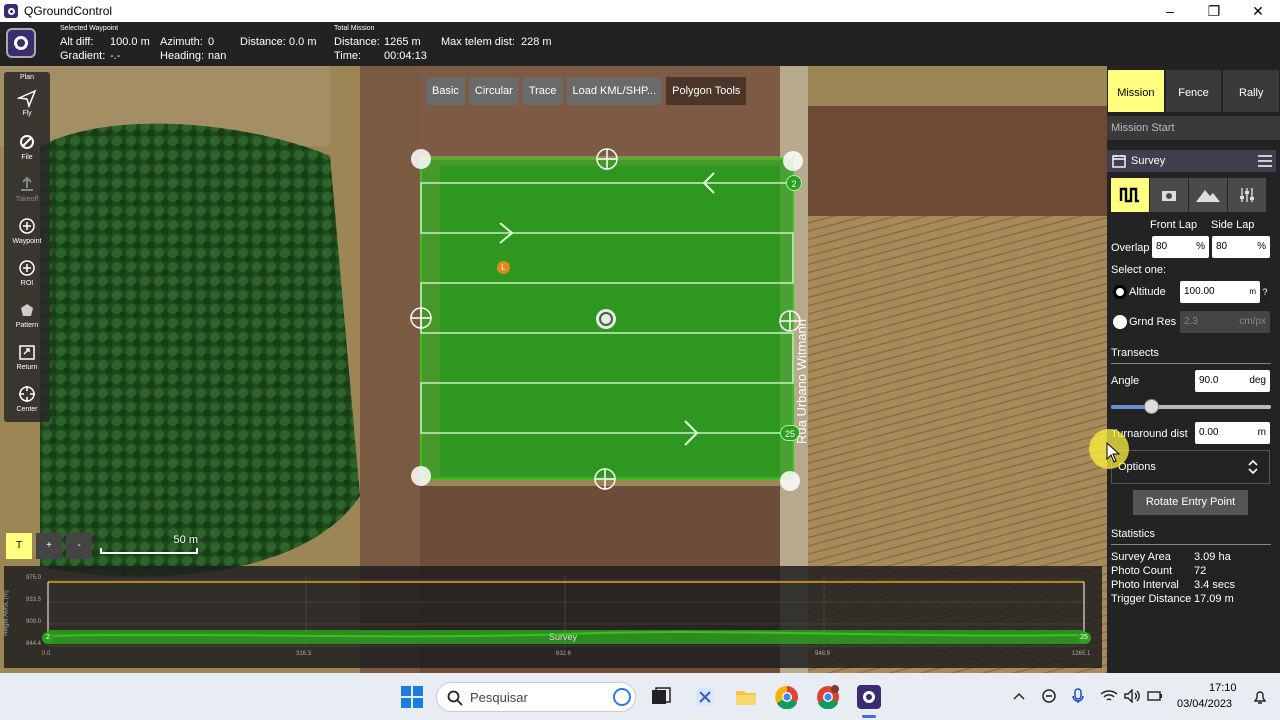 The image size is (1280, 720). Describe the element at coordinates (1019, 696) in the screenshot. I see `chevron-up-icon` at that location.